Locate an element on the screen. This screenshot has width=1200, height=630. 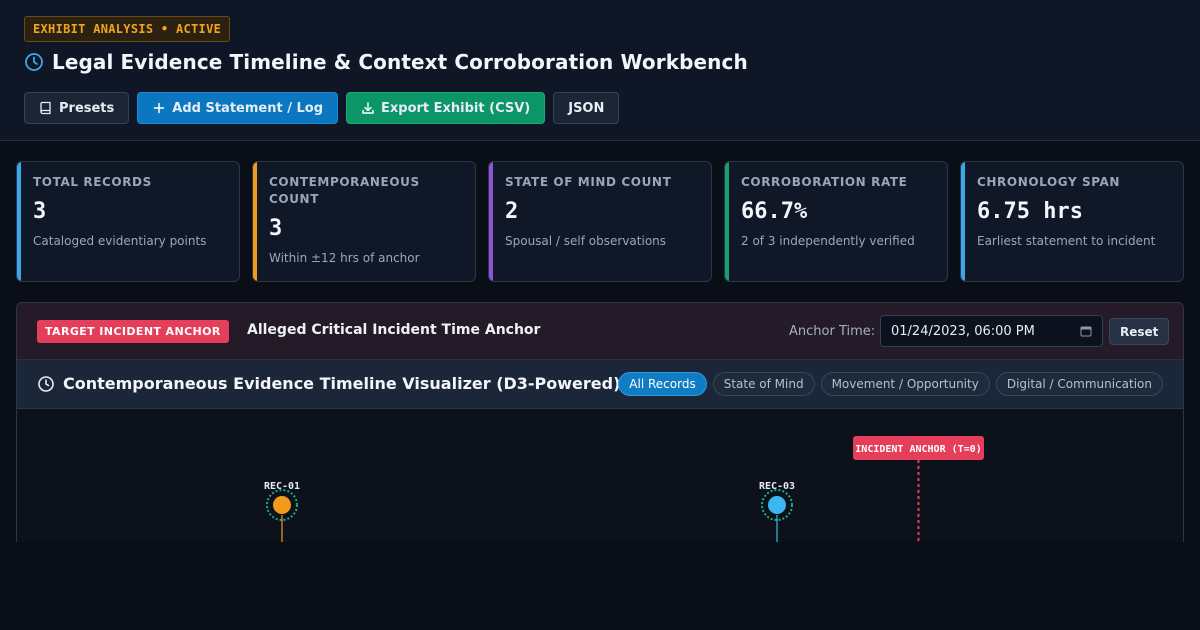
anchor-badge: TARGET INCIDENT ANCHOR is located at coordinates (133, 331).